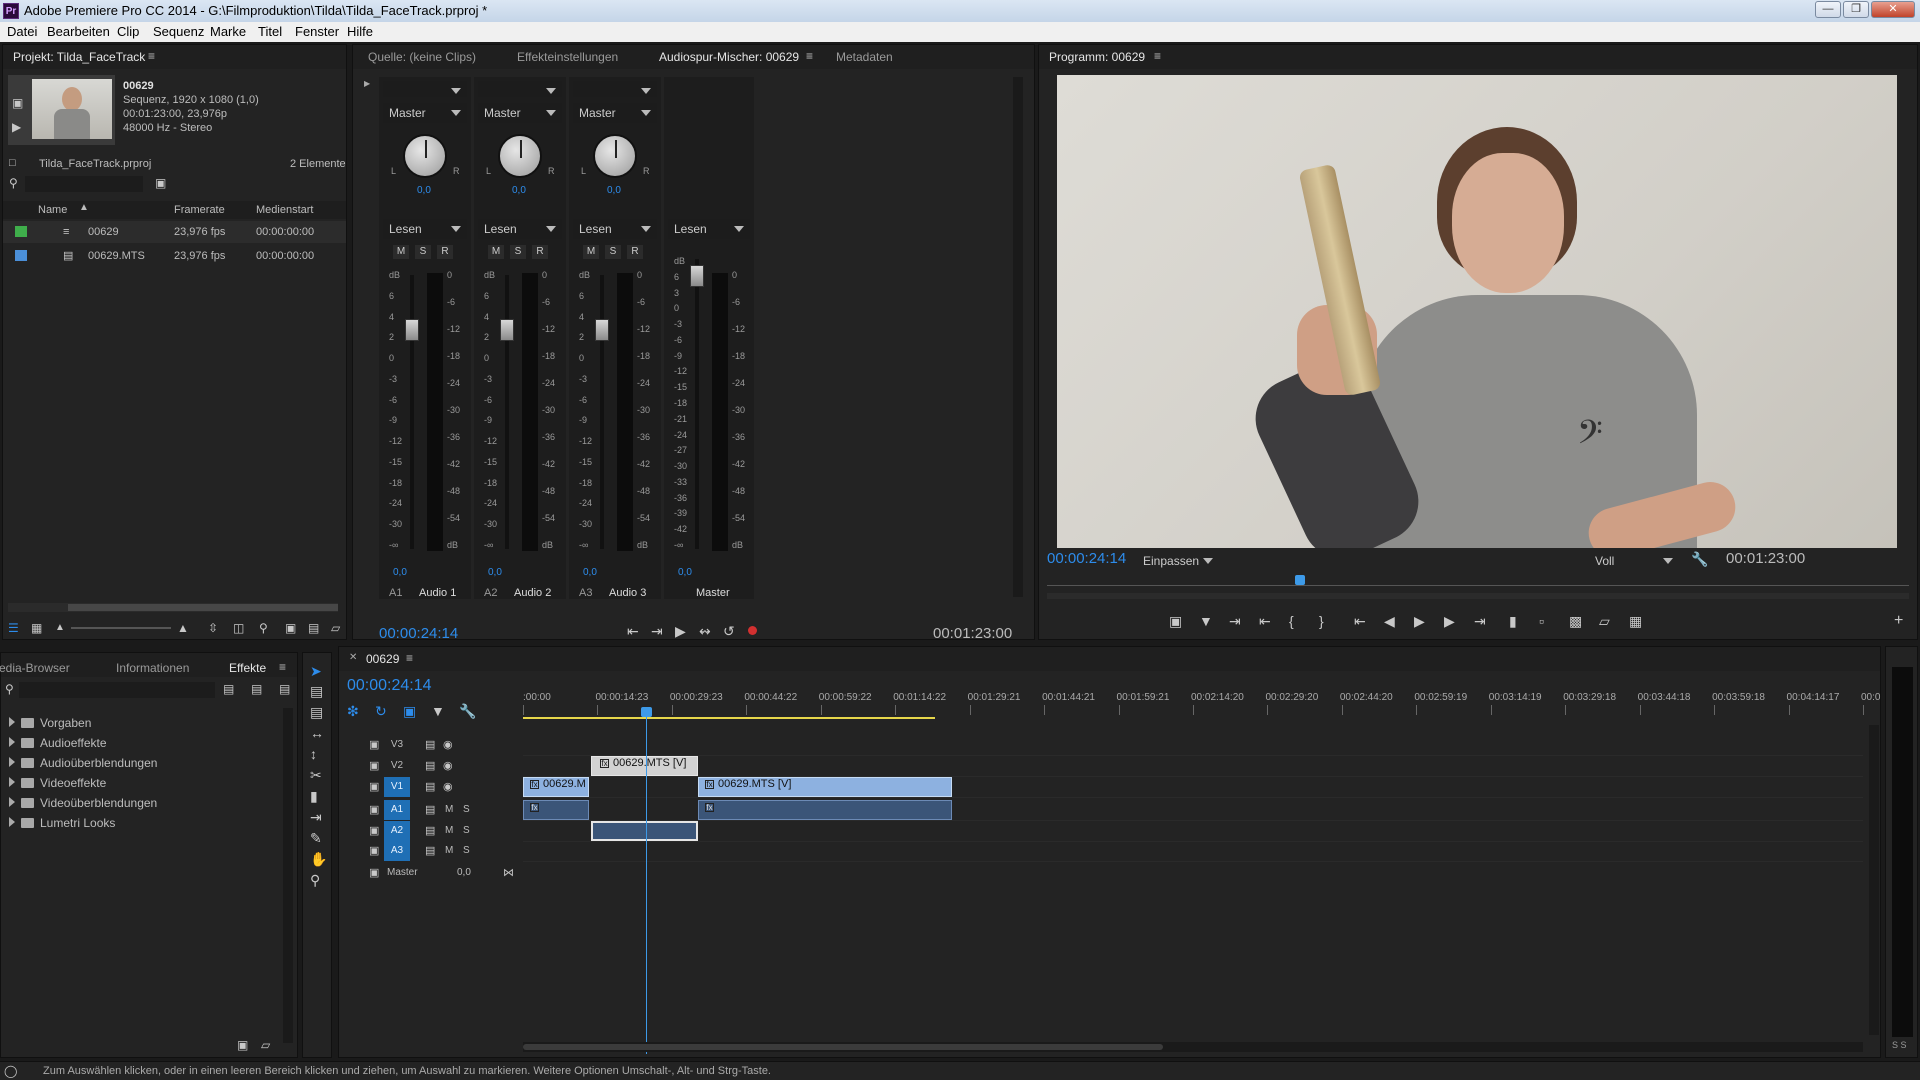 The height and width of the screenshot is (1080, 1920). Describe the element at coordinates (83, 823) in the screenshot. I see `tree-item: Lumetri Looks` at that location.